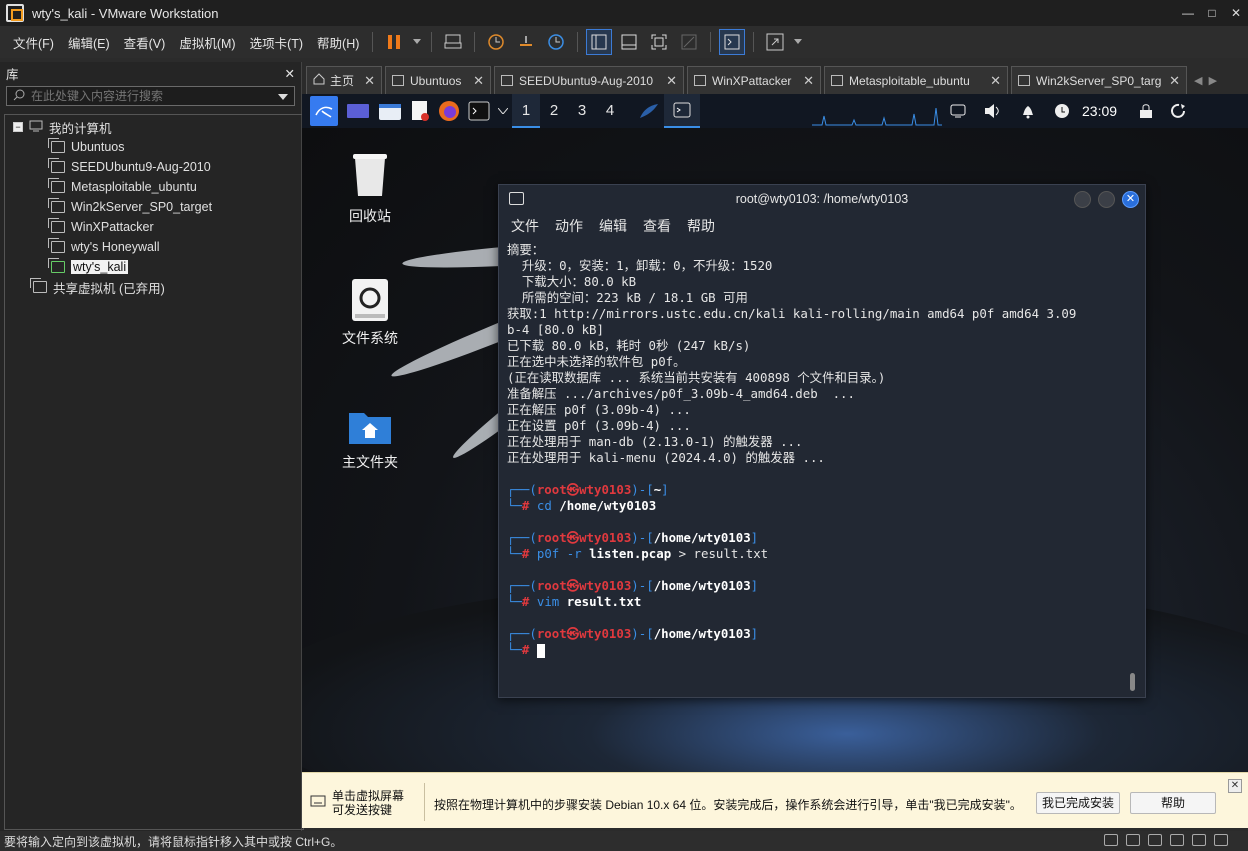 Image resolution: width=1248 pixels, height=851 pixels. Describe the element at coordinates (1179, 111) in the screenshot. I see `logout-icon` at that location.